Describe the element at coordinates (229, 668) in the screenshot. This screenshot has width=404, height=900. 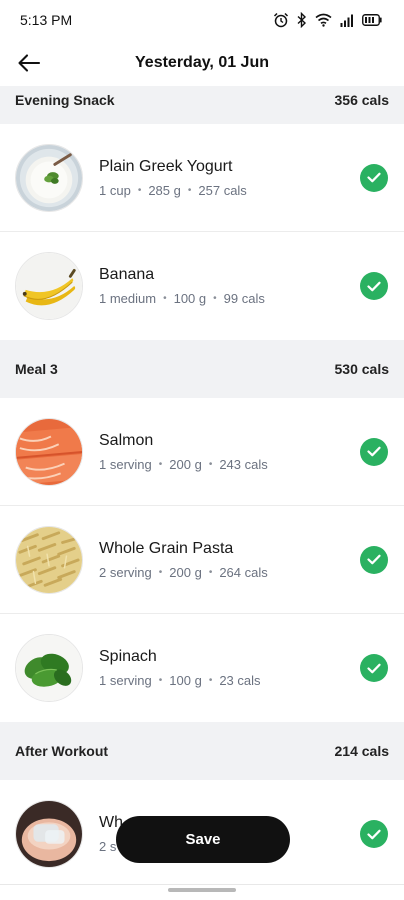
I see `food-info: Spinach 1 serving • 100 g • 23 cals` at that location.